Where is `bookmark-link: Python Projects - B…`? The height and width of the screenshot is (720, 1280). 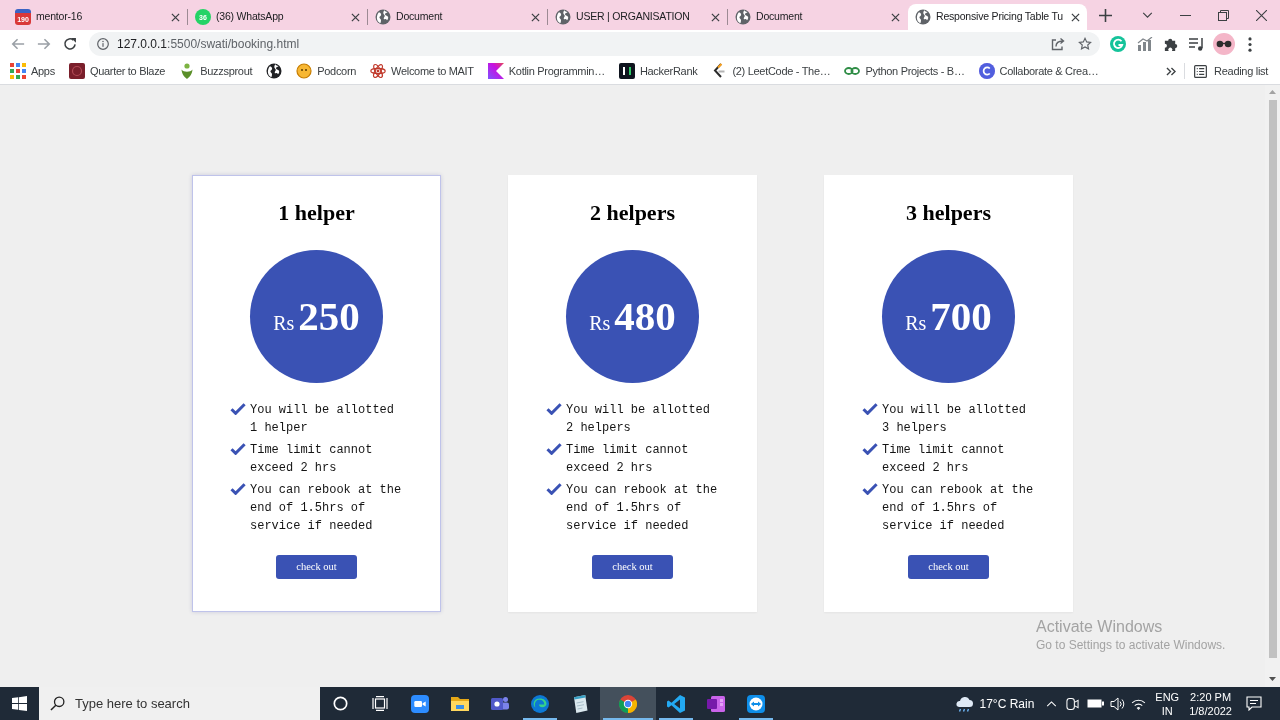 bookmark-link: Python Projects - B… is located at coordinates (904, 71).